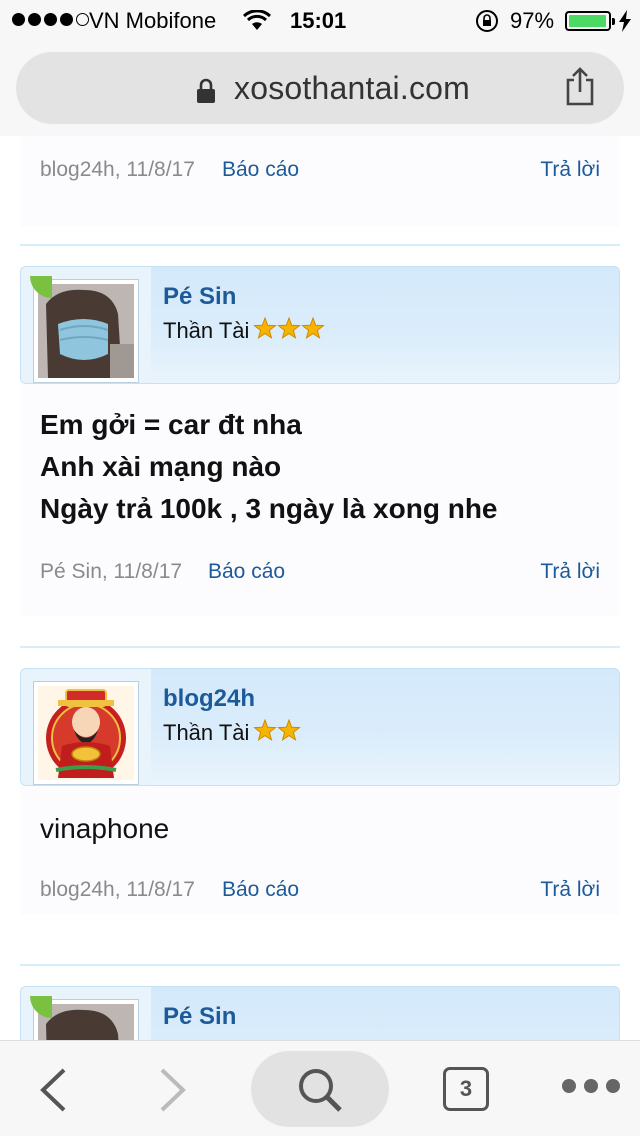 This screenshot has width=640, height=1136. What do you see at coordinates (171, 424) in the screenshot?
I see `post-line: Em gởi = car đt nha` at bounding box center [171, 424].